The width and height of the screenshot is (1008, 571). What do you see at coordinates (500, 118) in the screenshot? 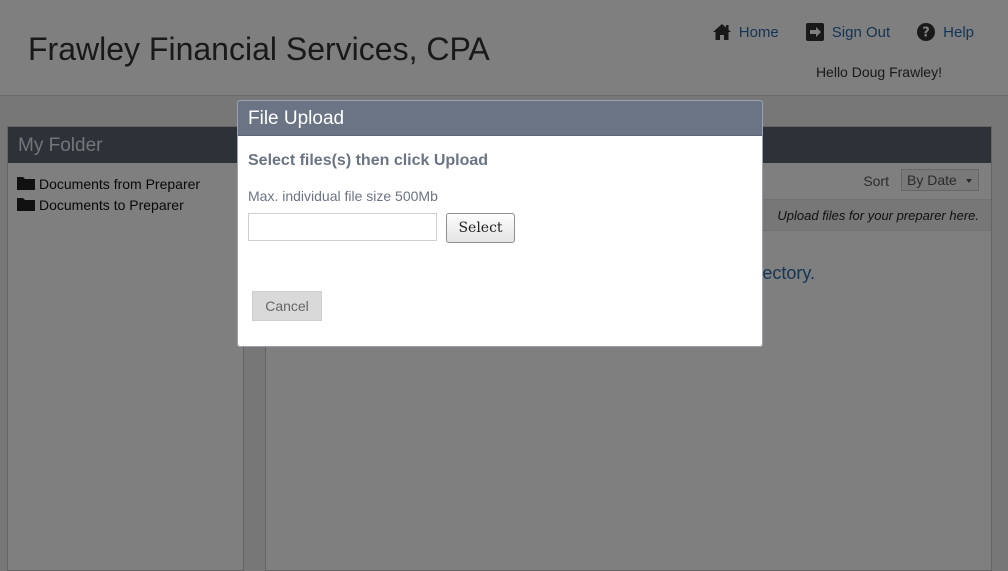
I see `dialog-title: File Upload` at bounding box center [500, 118].